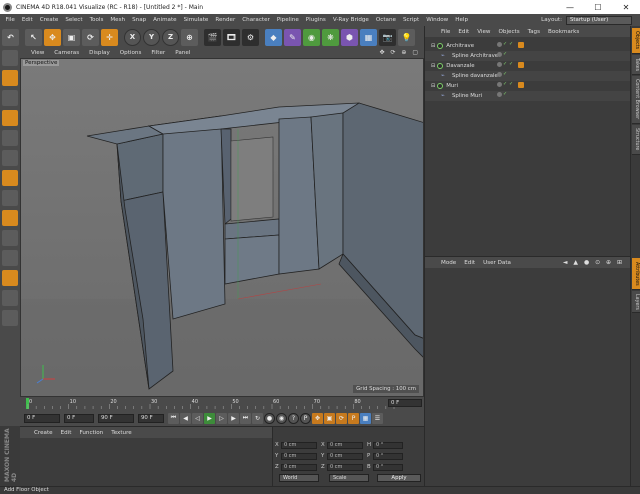  Describe the element at coordinates (27, 20) in the screenshot. I see `menu-edit: Edit` at that location.